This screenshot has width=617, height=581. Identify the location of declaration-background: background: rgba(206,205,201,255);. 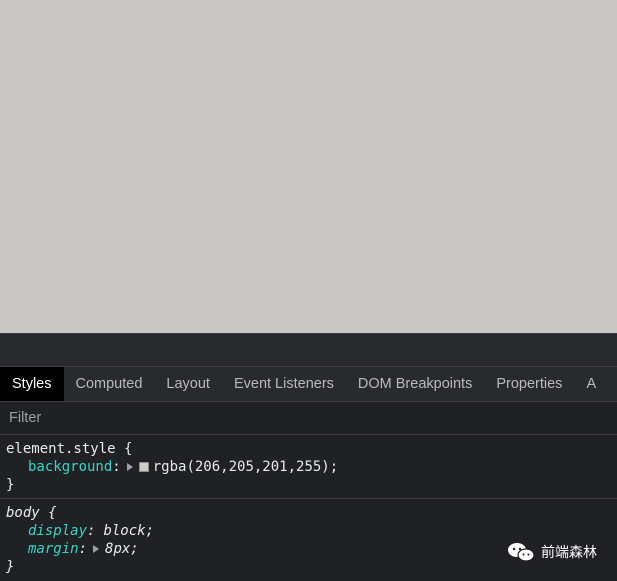
(308, 467).